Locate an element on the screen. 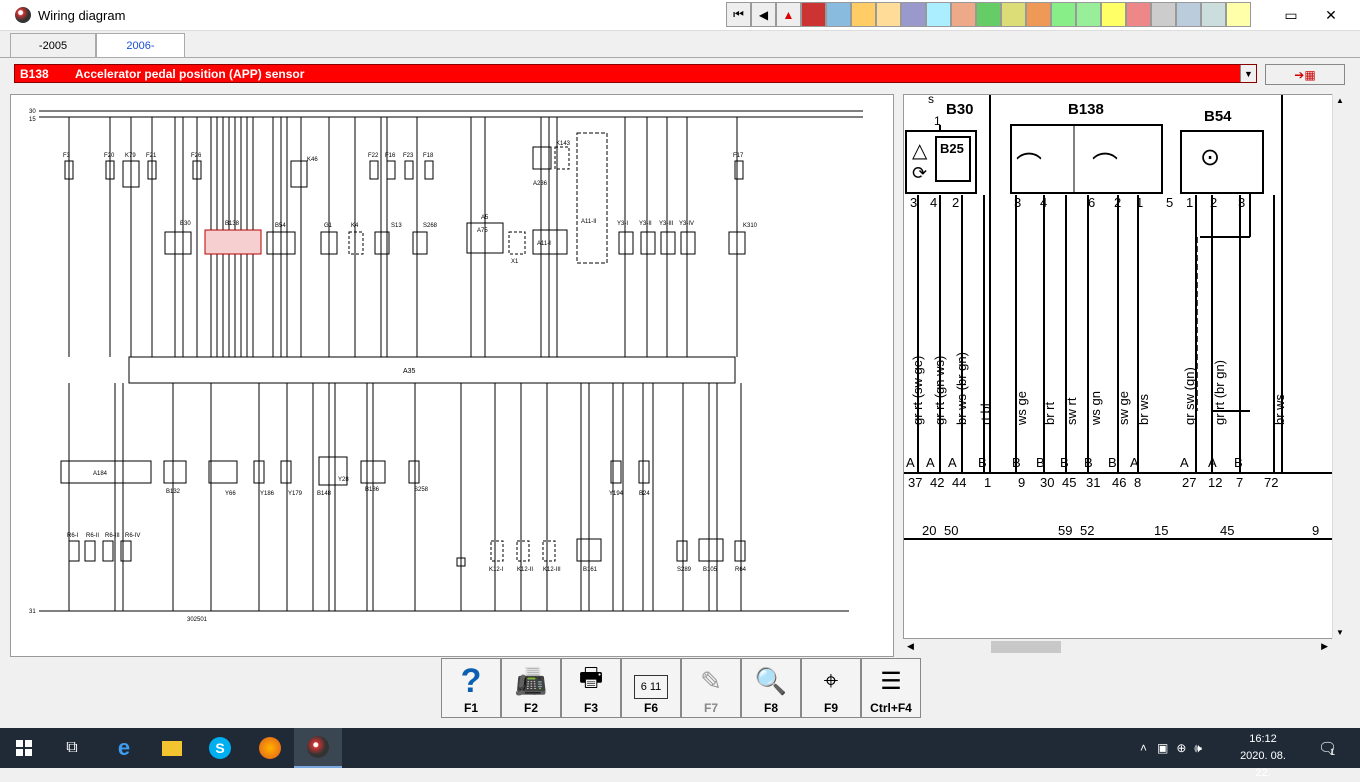 This screenshot has height=782, width=1360. export-button: ➔▦ is located at coordinates (1305, 74).